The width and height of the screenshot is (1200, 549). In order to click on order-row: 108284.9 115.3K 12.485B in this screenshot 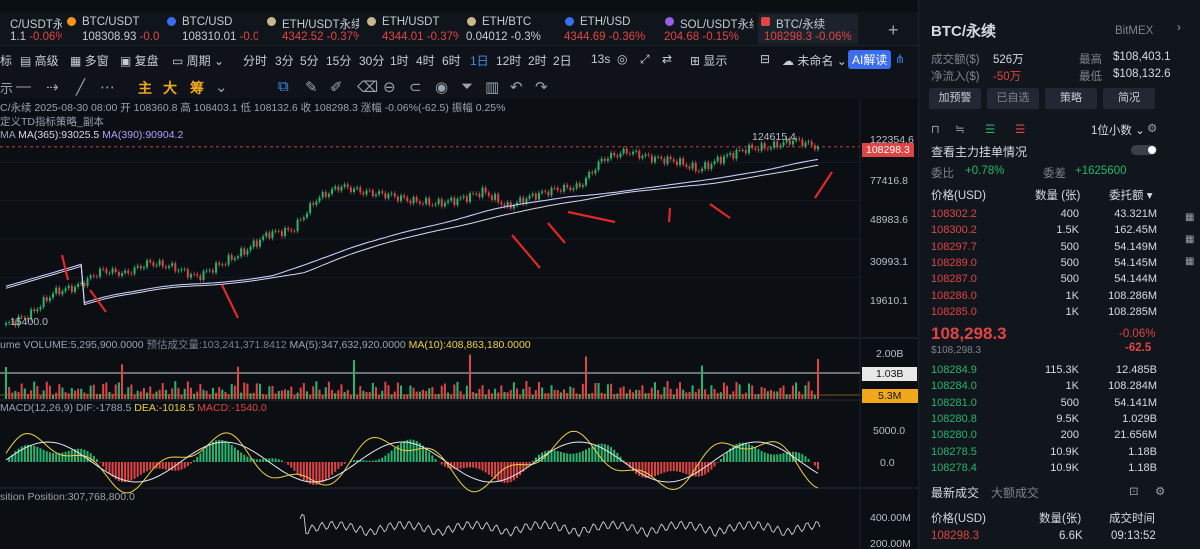, I will do `click(1049, 370)`.